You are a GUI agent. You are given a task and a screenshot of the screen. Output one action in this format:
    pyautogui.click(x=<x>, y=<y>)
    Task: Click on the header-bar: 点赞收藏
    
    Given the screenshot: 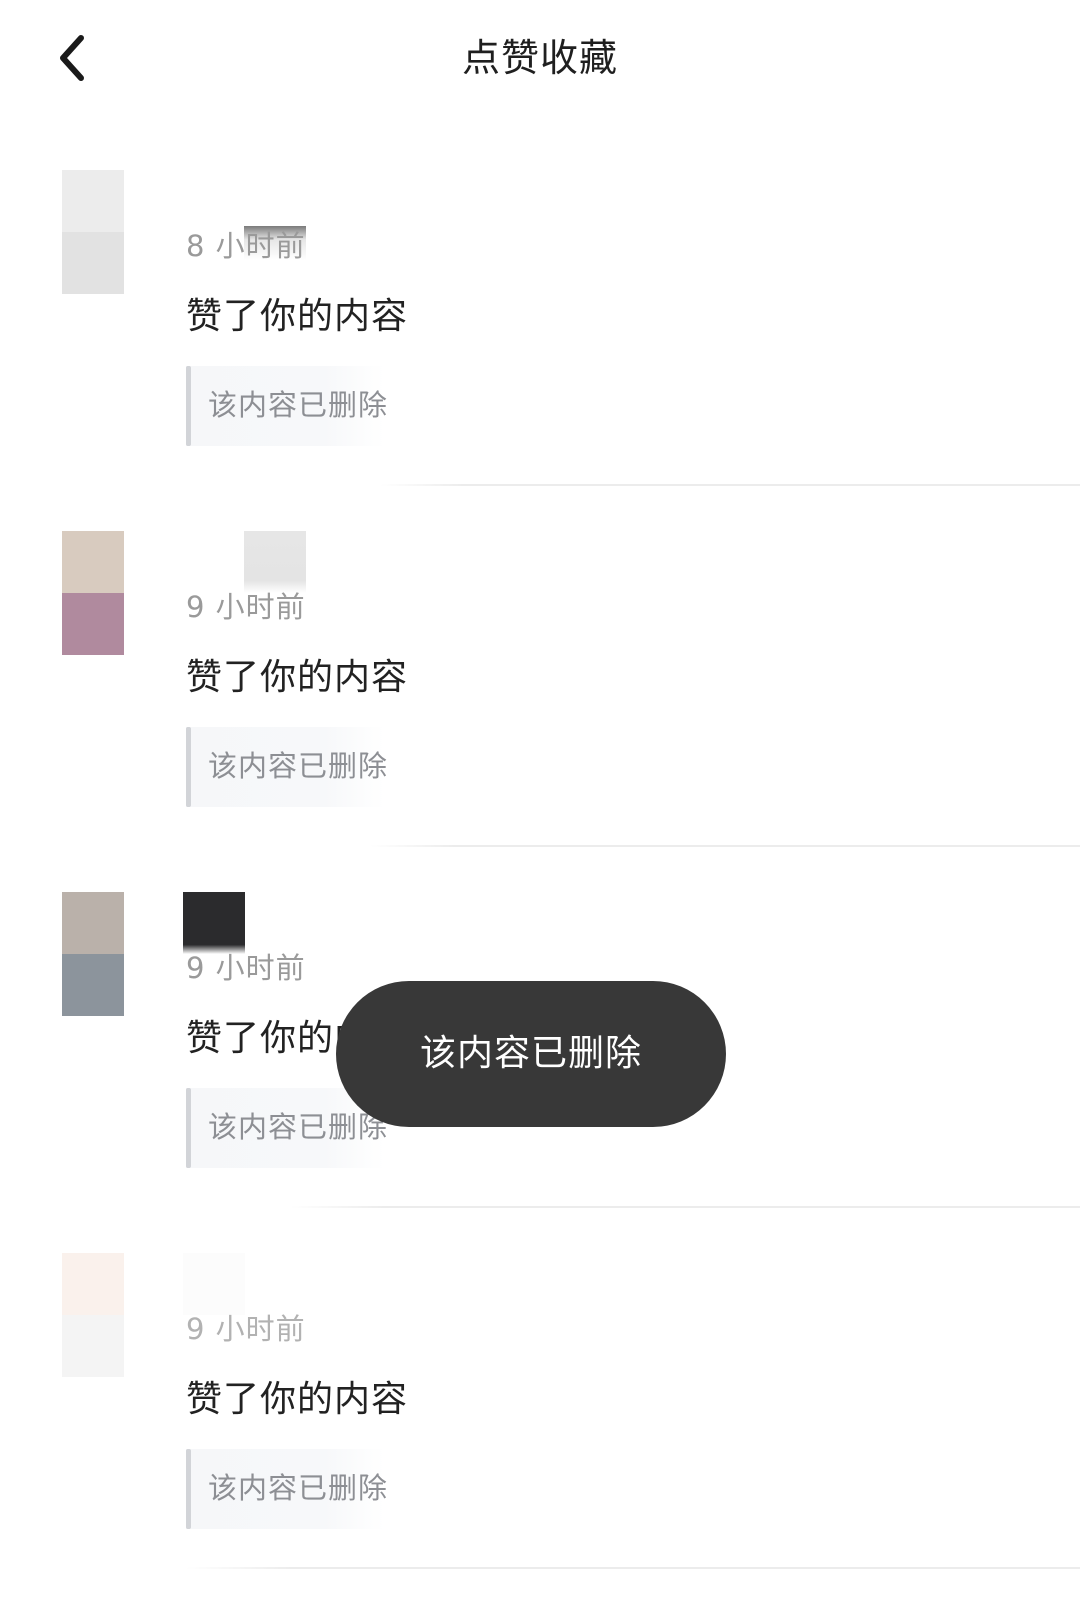 What is the action you would take?
    pyautogui.click(x=540, y=60)
    